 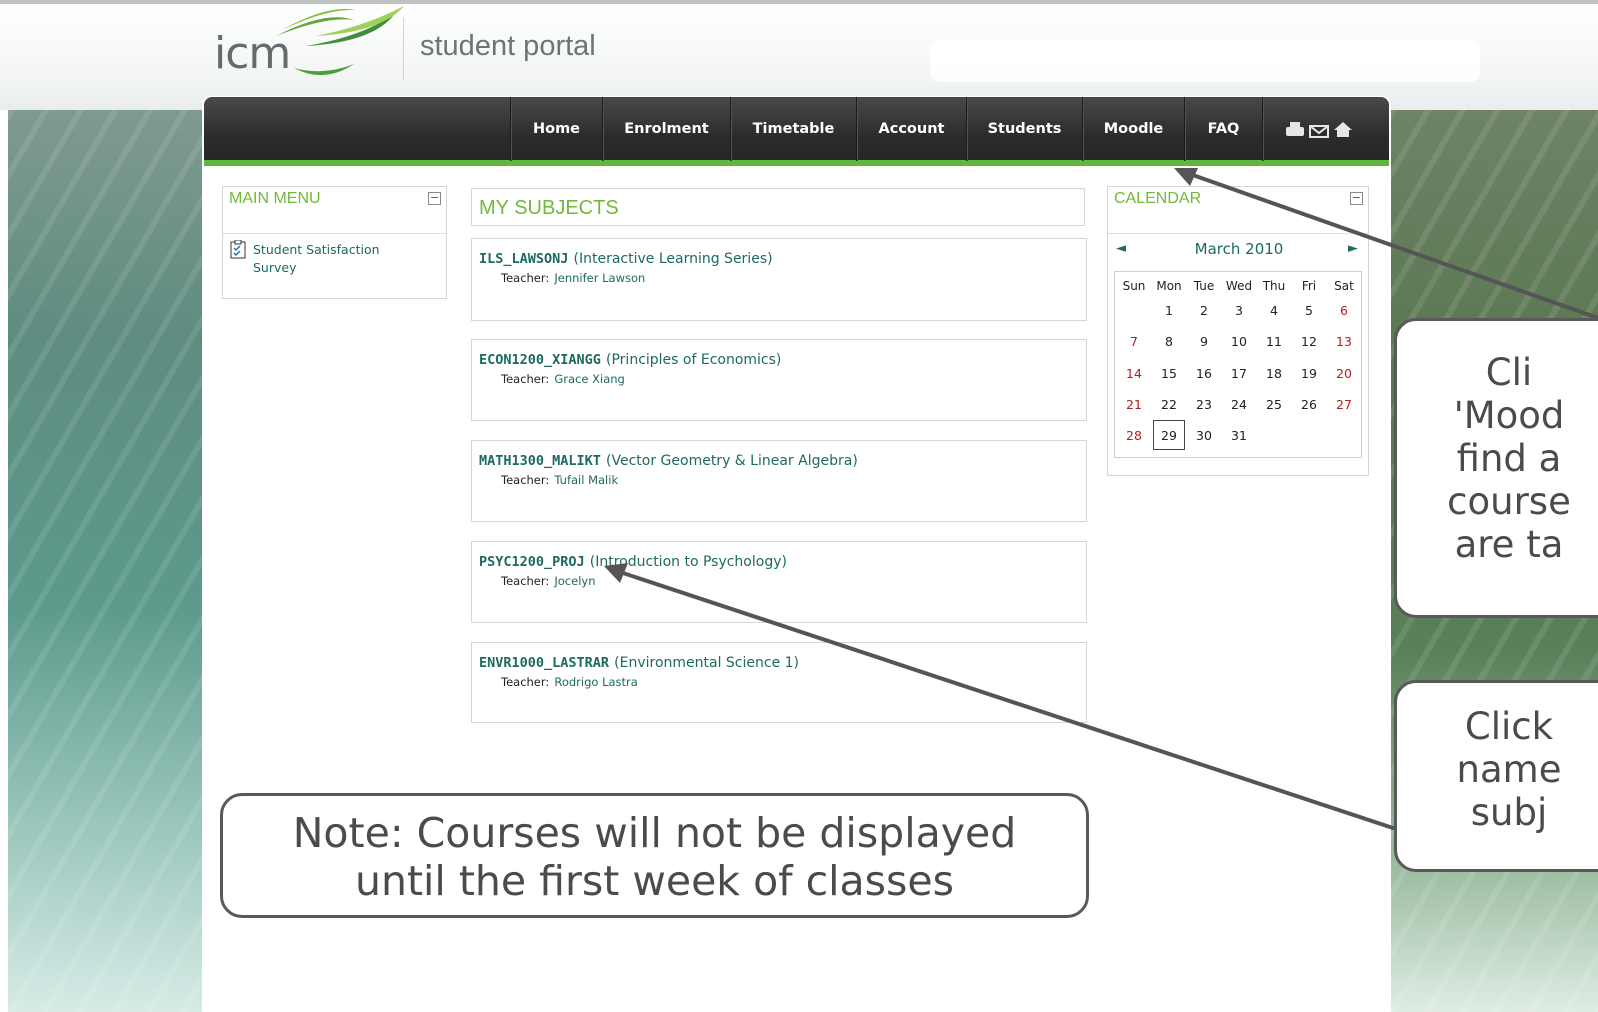 What do you see at coordinates (1509, 769) in the screenshot?
I see `subject-callout-line: name` at bounding box center [1509, 769].